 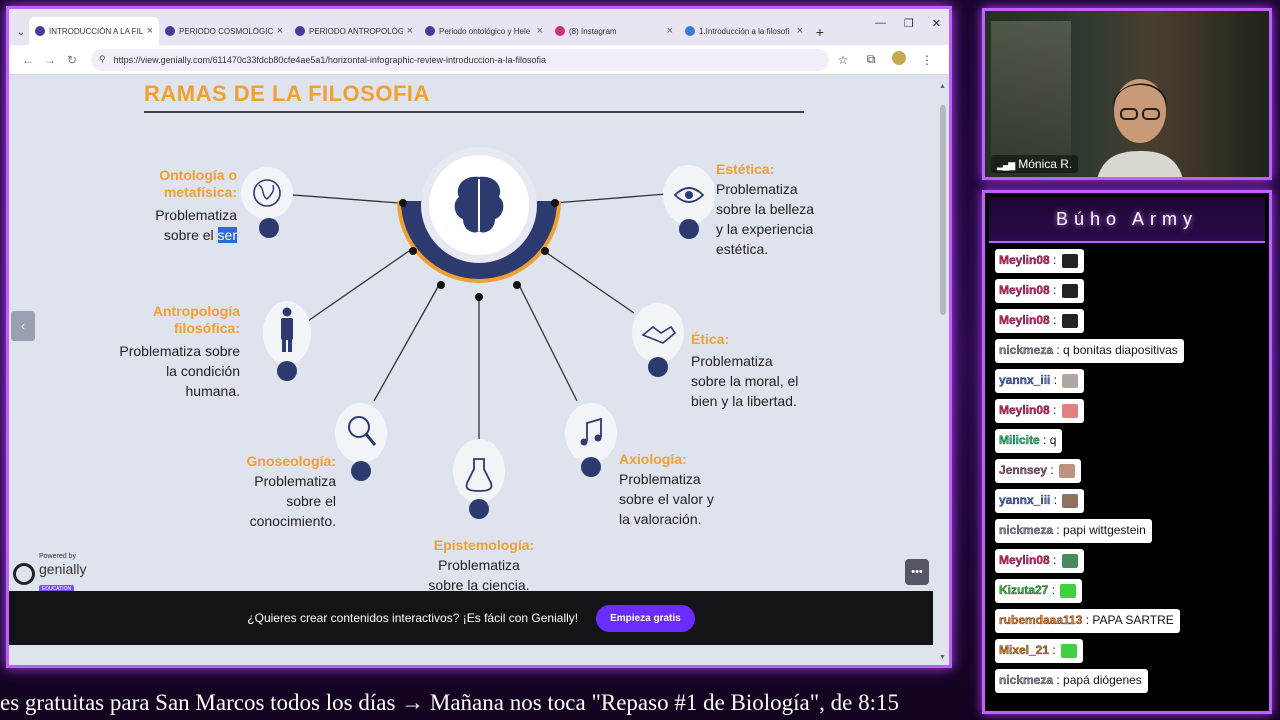 I want to click on webcam-feed: ▂▄▆ Mónica R., so click(x=1127, y=94).